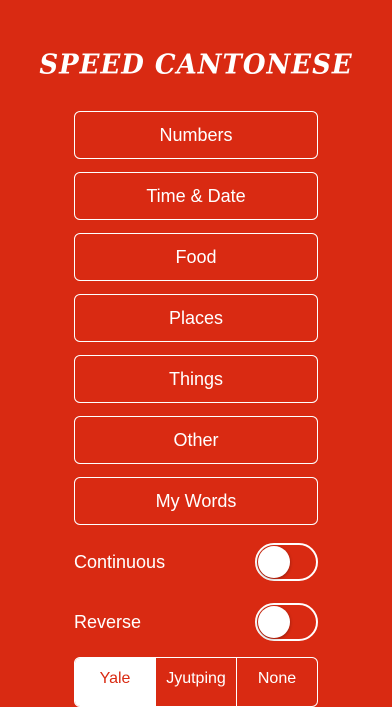 The image size is (392, 707). I want to click on places-button: Places, so click(196, 318).